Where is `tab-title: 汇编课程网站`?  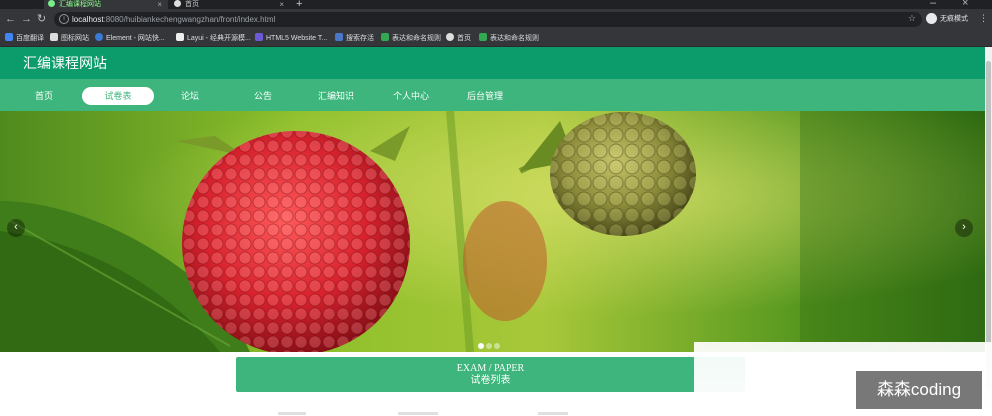
tab-title: 汇编课程网站 is located at coordinates (80, 4).